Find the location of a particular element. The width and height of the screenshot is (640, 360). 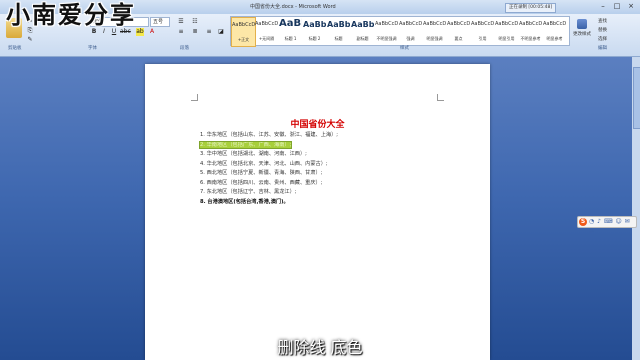

scrollbar-thumb is located at coordinates (636, 98).